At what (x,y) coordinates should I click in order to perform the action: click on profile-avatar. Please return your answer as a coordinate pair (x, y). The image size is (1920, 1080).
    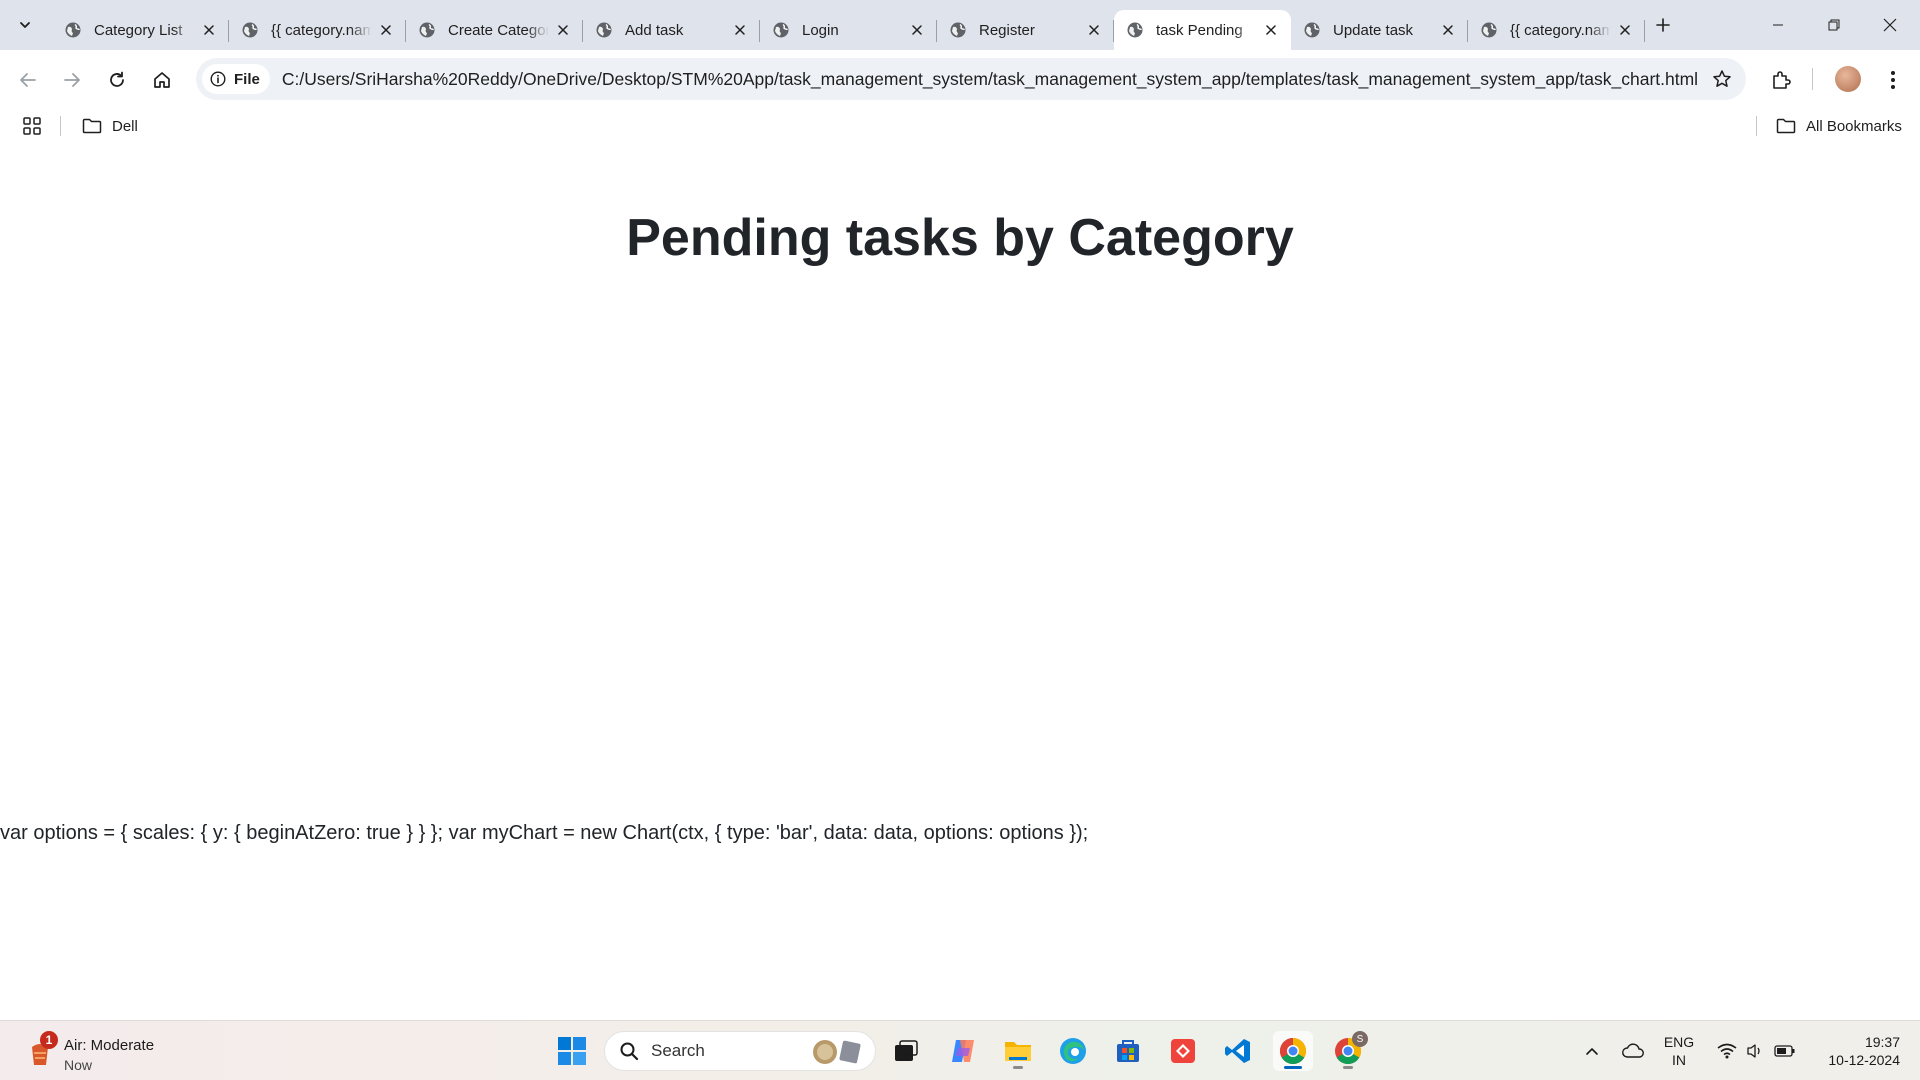
    Looking at the image, I should click on (1848, 79).